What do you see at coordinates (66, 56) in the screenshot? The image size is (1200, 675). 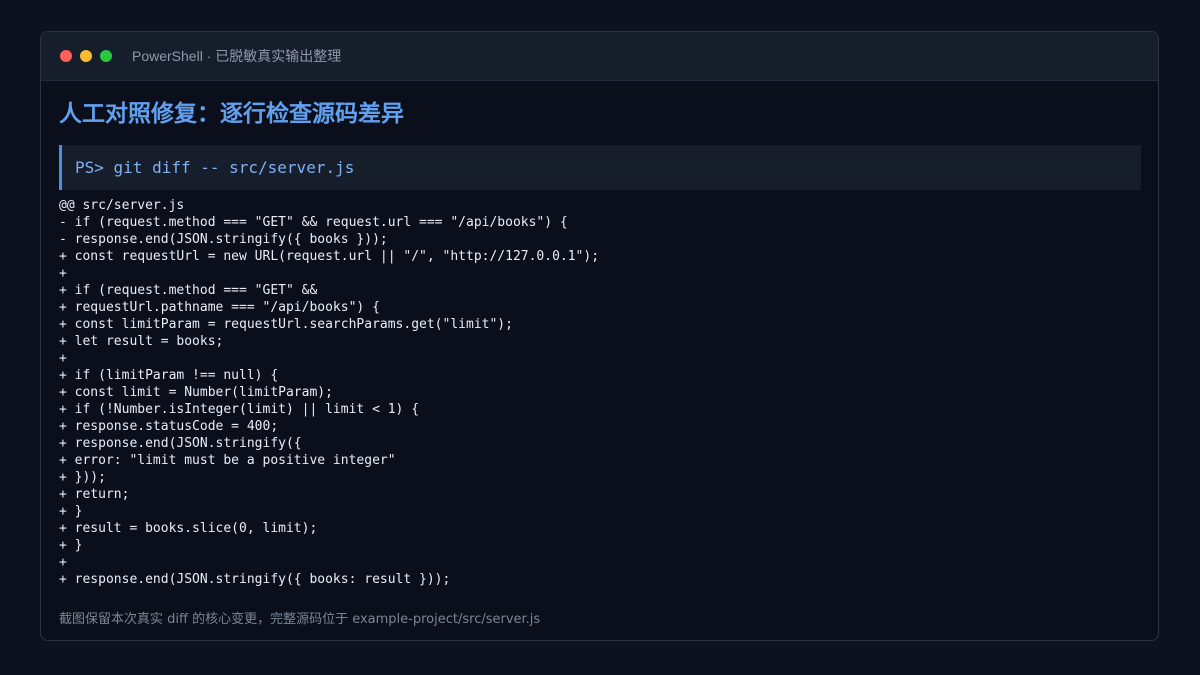 I see `close-button` at bounding box center [66, 56].